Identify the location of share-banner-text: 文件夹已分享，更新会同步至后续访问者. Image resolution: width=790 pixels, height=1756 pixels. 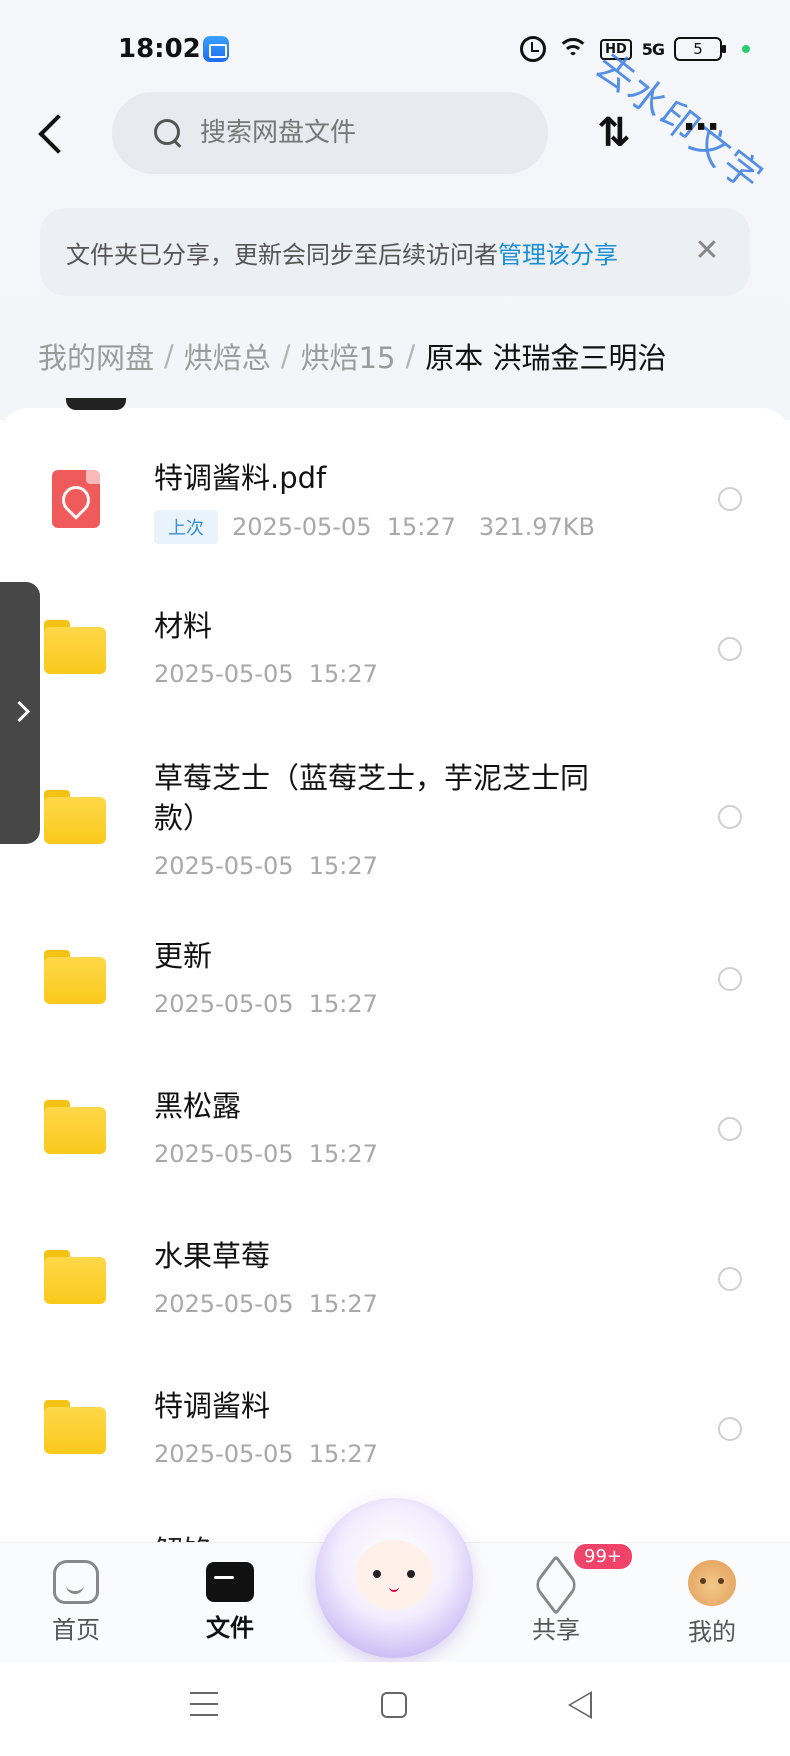
(282, 254).